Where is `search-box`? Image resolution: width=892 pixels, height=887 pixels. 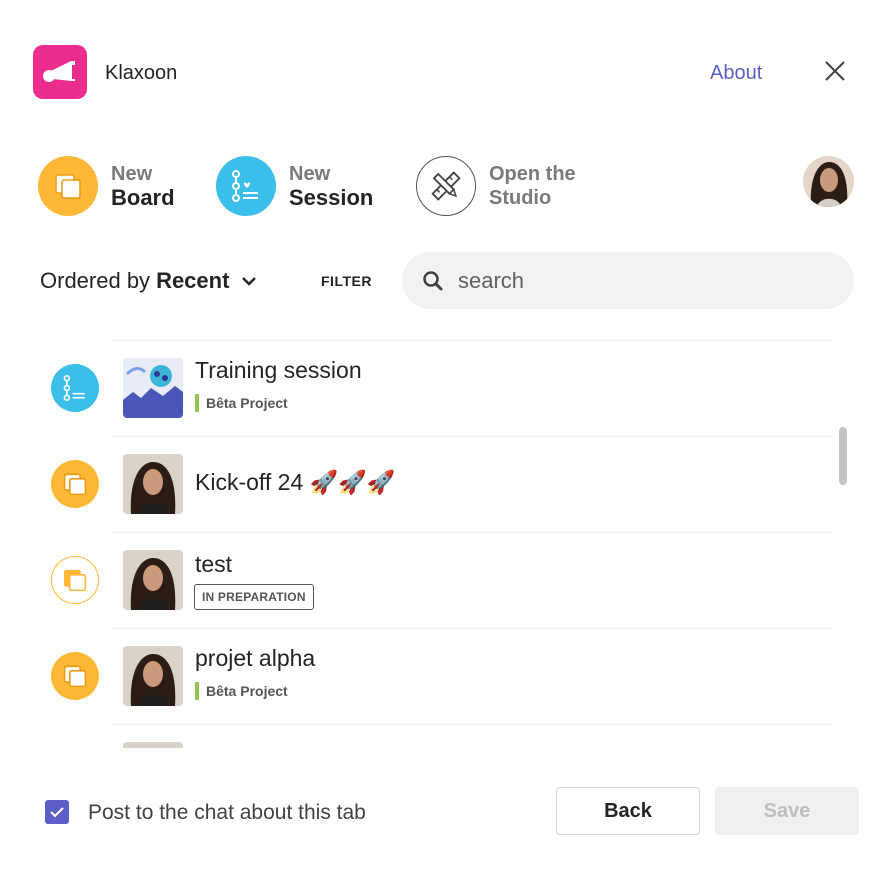
search-box is located at coordinates (628, 280).